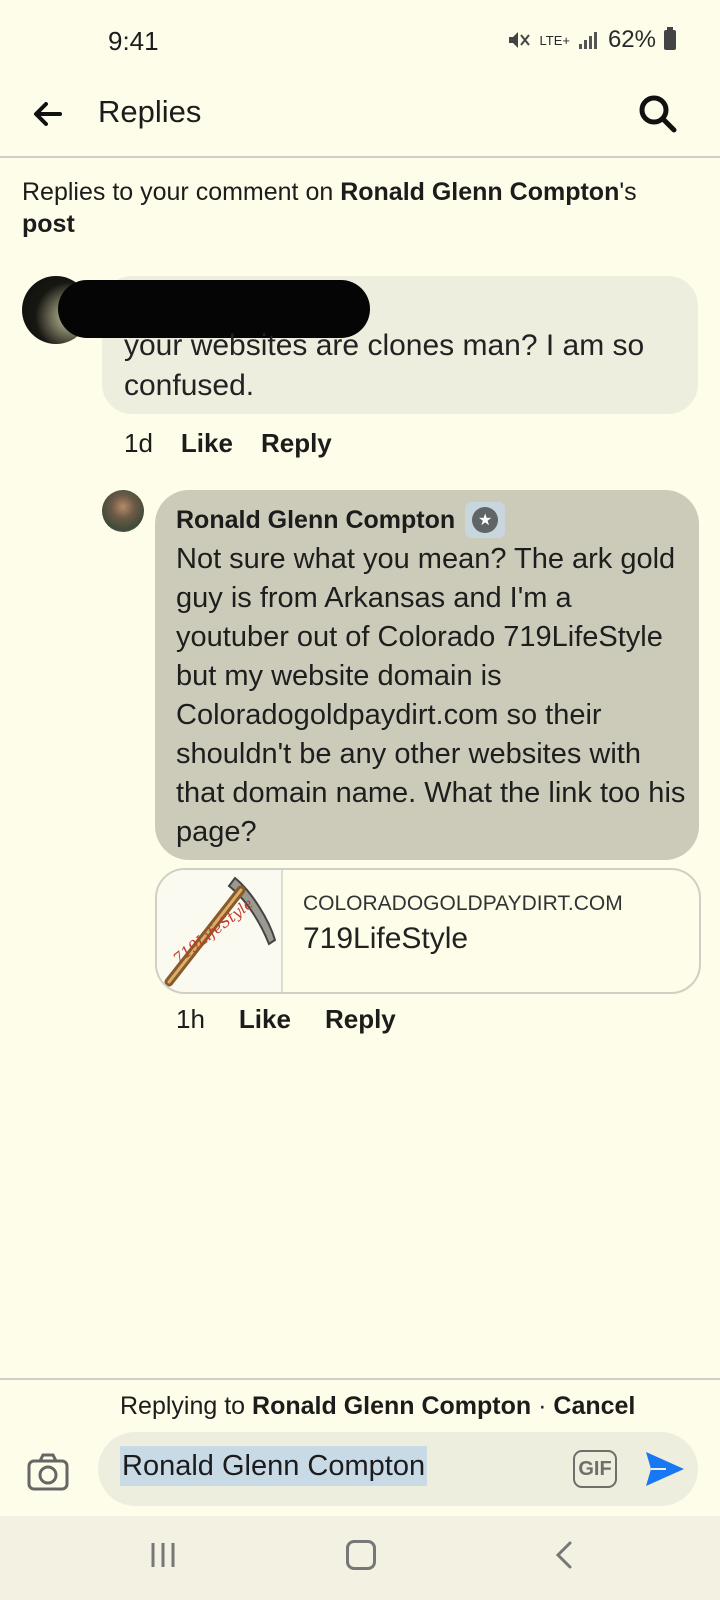 The width and height of the screenshot is (720, 1600). I want to click on network-label: LTE+, so click(554, 40).